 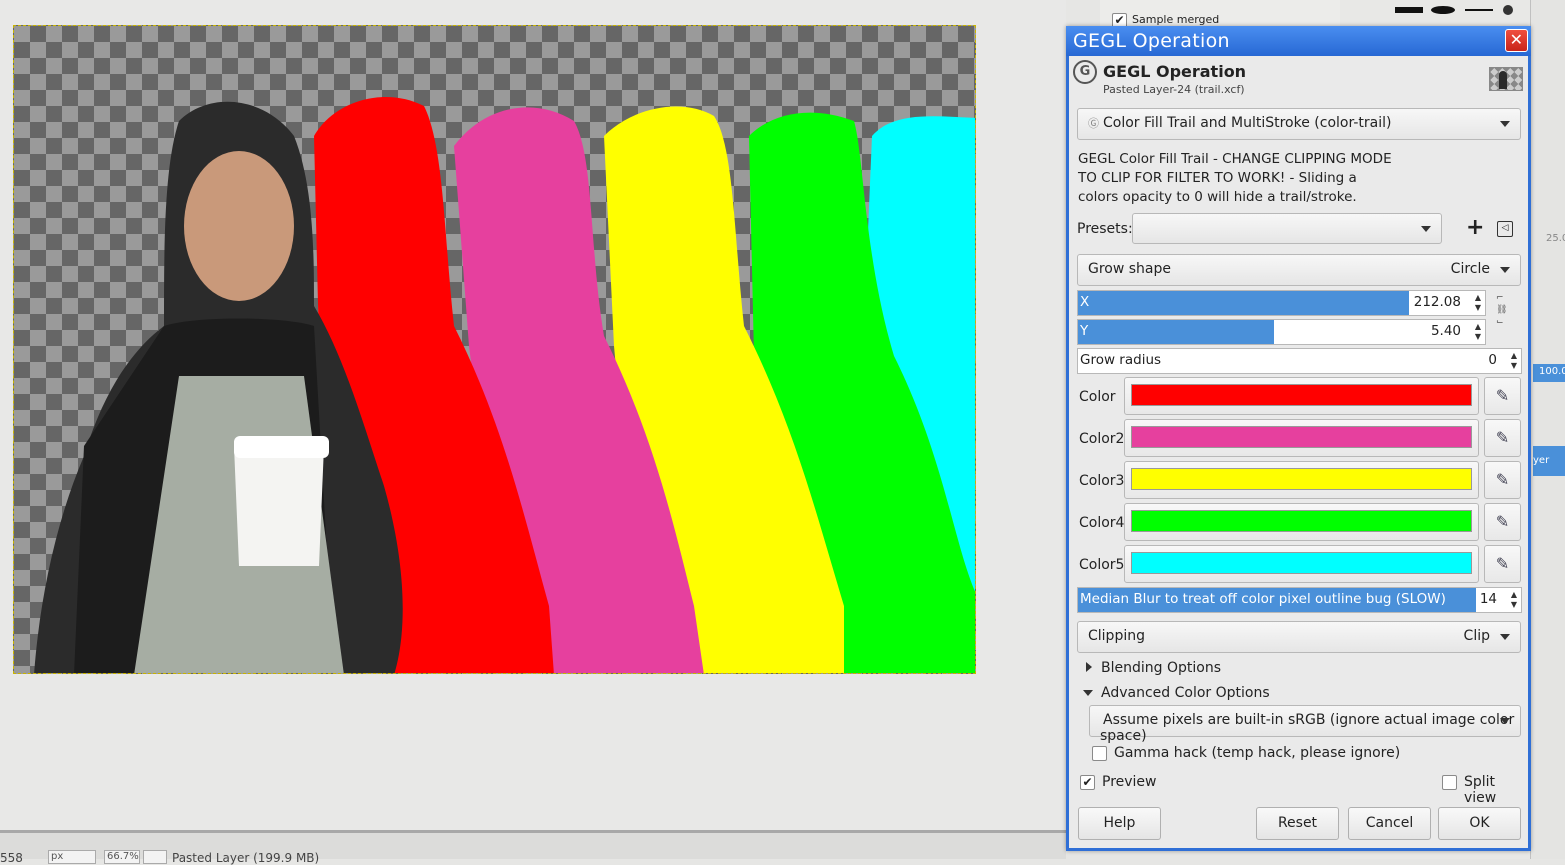 I want to click on color-1-picker: ✎, so click(x=1502, y=396).